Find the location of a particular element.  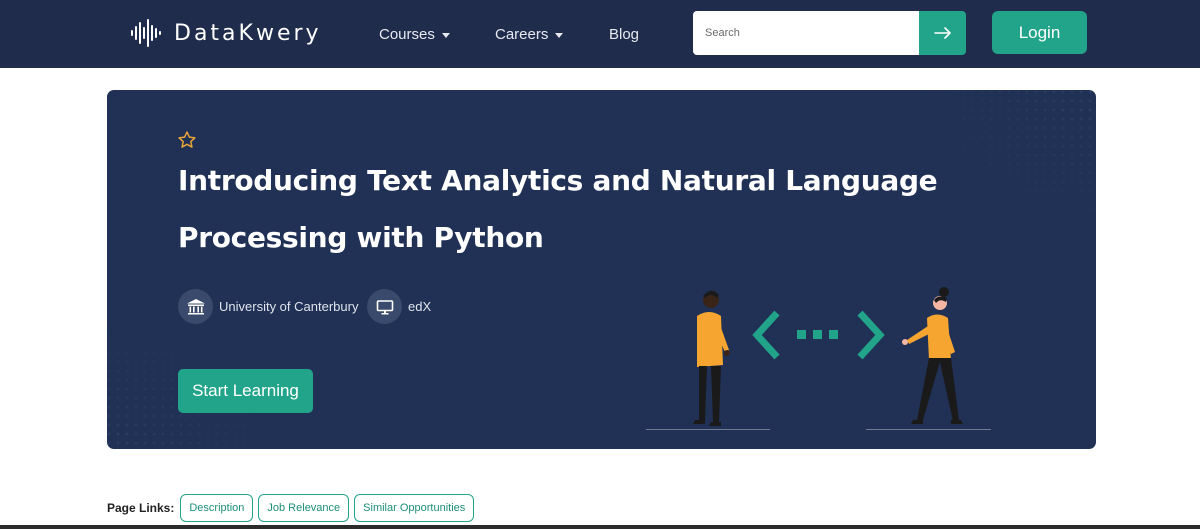

nav-careers: Careers is located at coordinates (529, 34).